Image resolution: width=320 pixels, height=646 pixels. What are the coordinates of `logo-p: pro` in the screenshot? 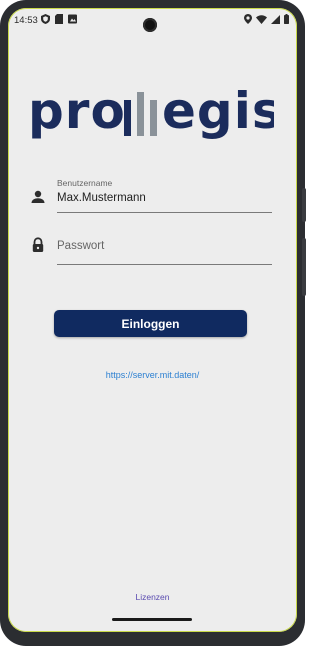 It's located at (77, 114).